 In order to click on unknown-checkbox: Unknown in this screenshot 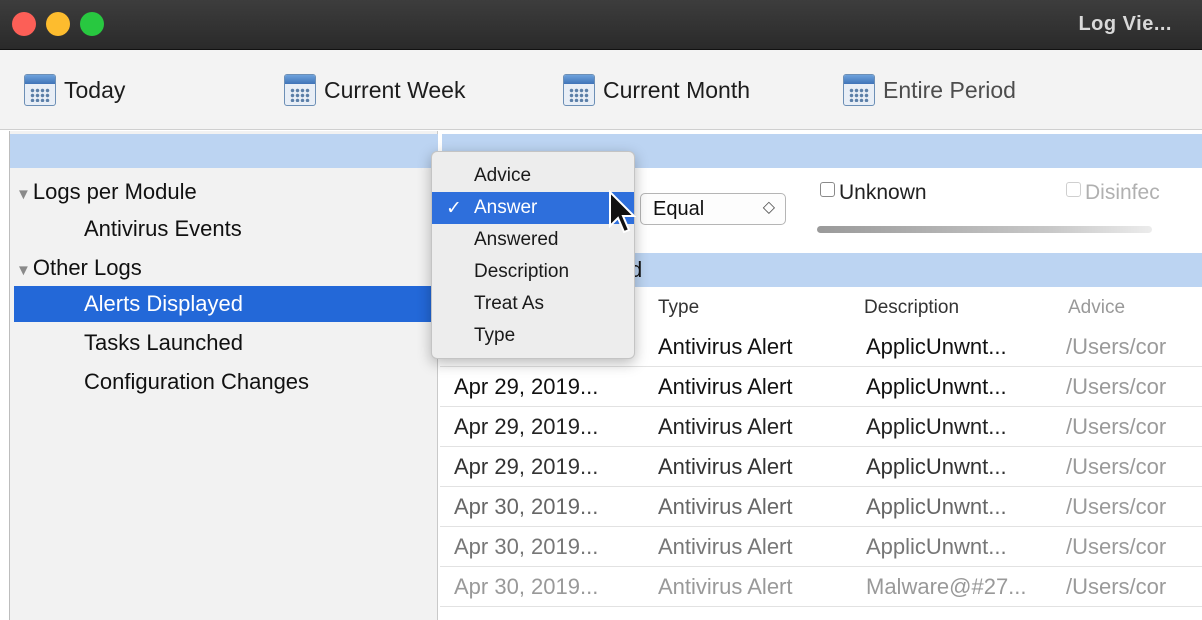, I will do `click(873, 193)`.